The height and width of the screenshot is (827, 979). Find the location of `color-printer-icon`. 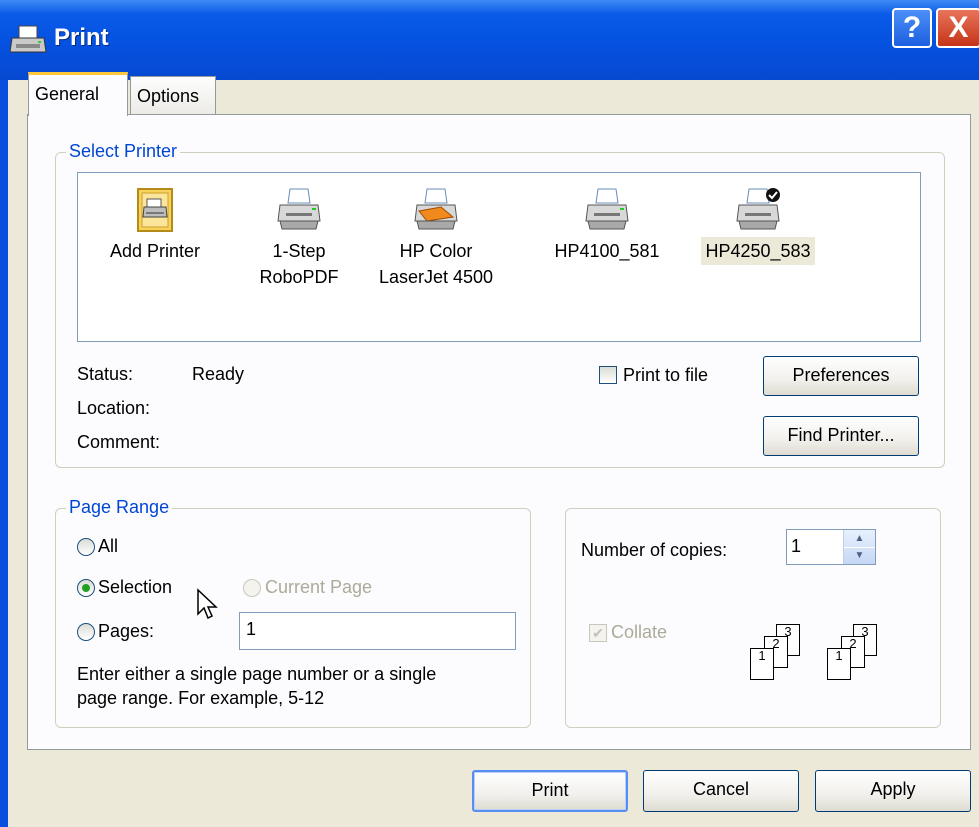

color-printer-icon is located at coordinates (436, 209).